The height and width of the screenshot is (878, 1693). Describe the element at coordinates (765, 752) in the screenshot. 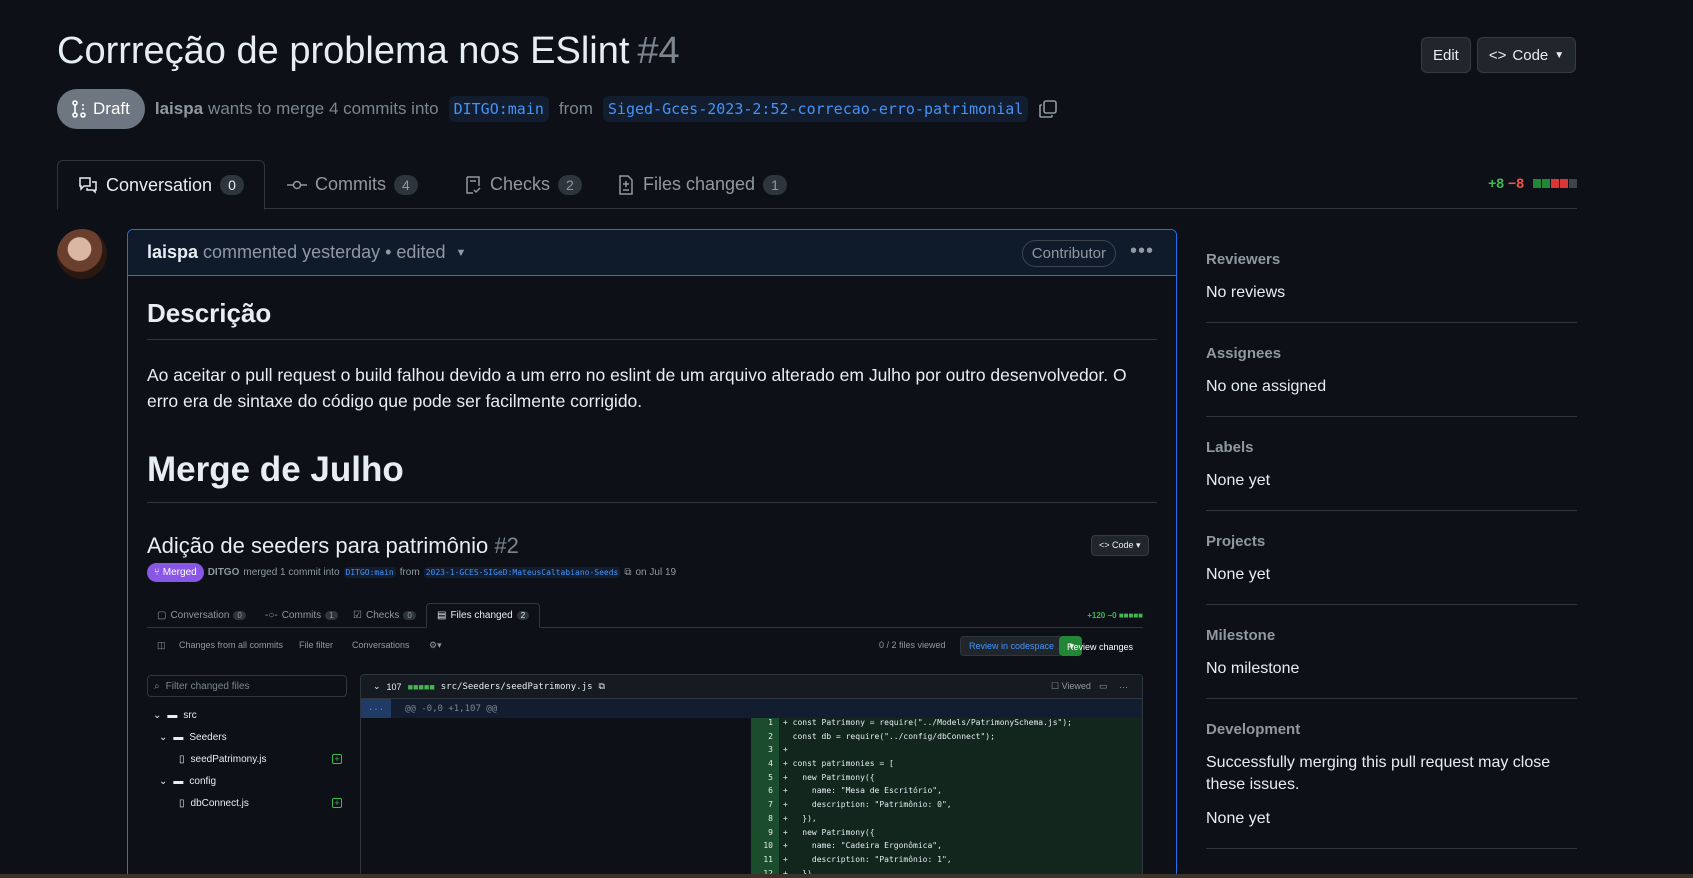

I see `line-number: 3` at that location.